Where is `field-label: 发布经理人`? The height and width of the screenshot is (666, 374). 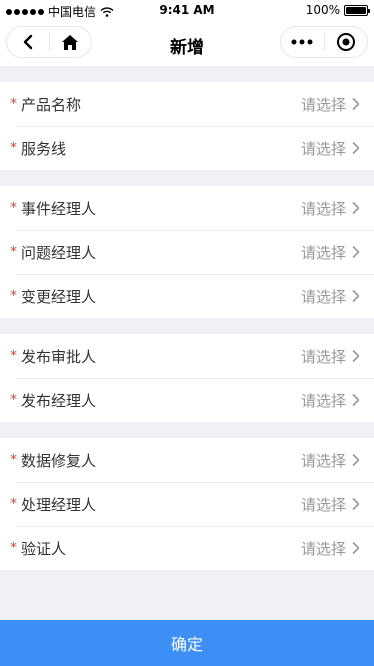 field-label: 发布经理人 is located at coordinates (59, 400).